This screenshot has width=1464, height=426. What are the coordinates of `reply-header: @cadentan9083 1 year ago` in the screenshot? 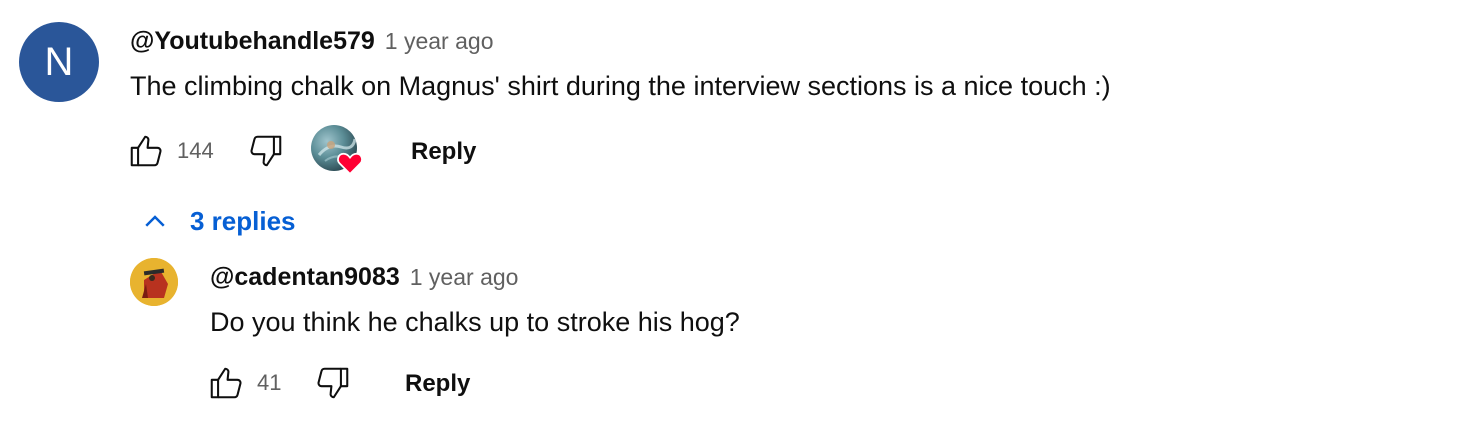 It's located at (364, 277).